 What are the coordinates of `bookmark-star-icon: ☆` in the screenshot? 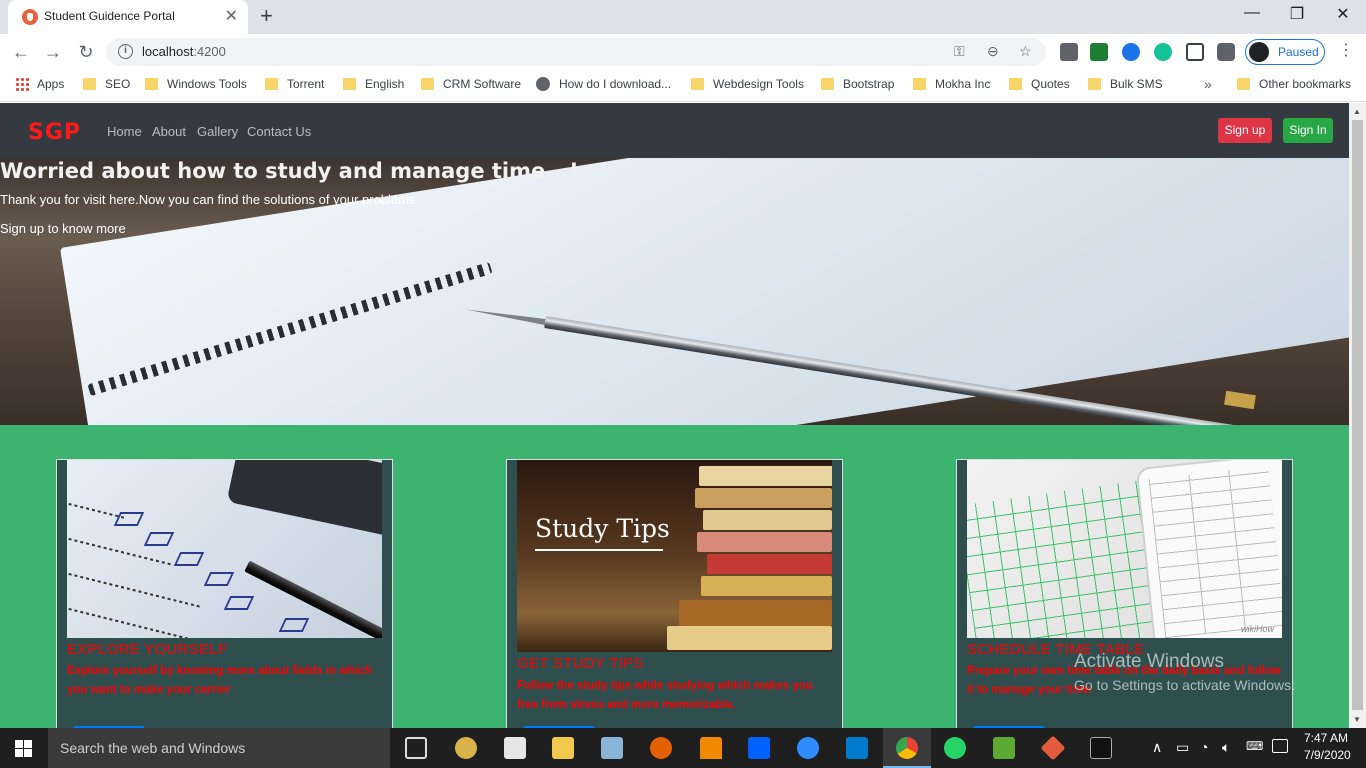 It's located at (1025, 51).